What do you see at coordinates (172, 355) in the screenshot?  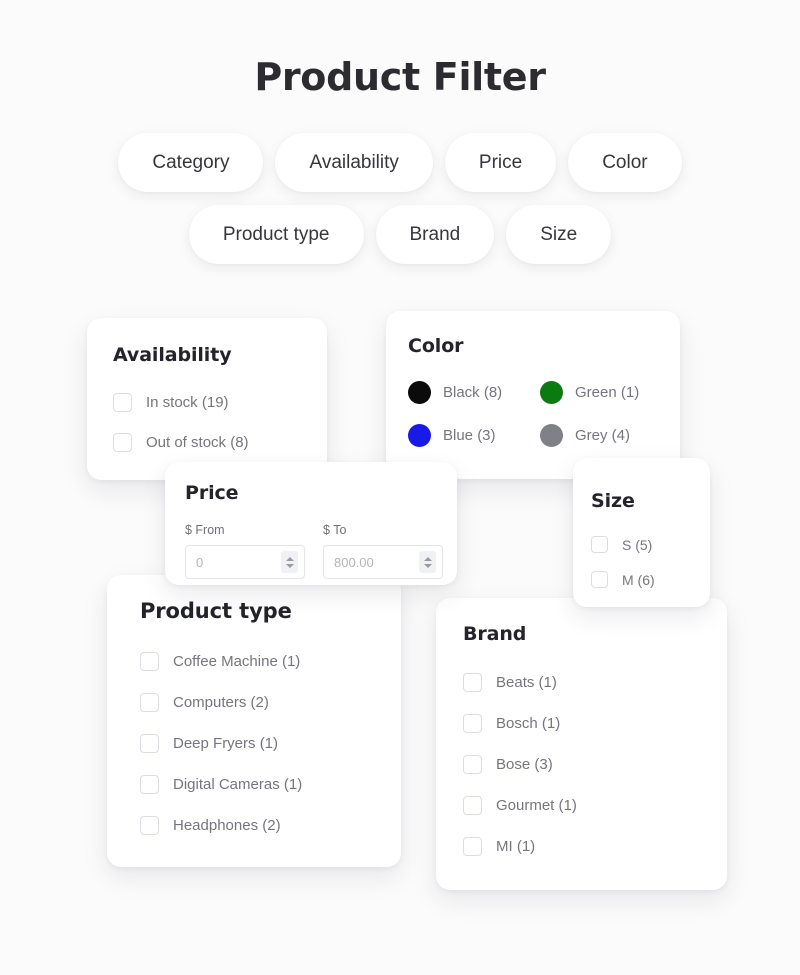 I see `card-title: Availability` at bounding box center [172, 355].